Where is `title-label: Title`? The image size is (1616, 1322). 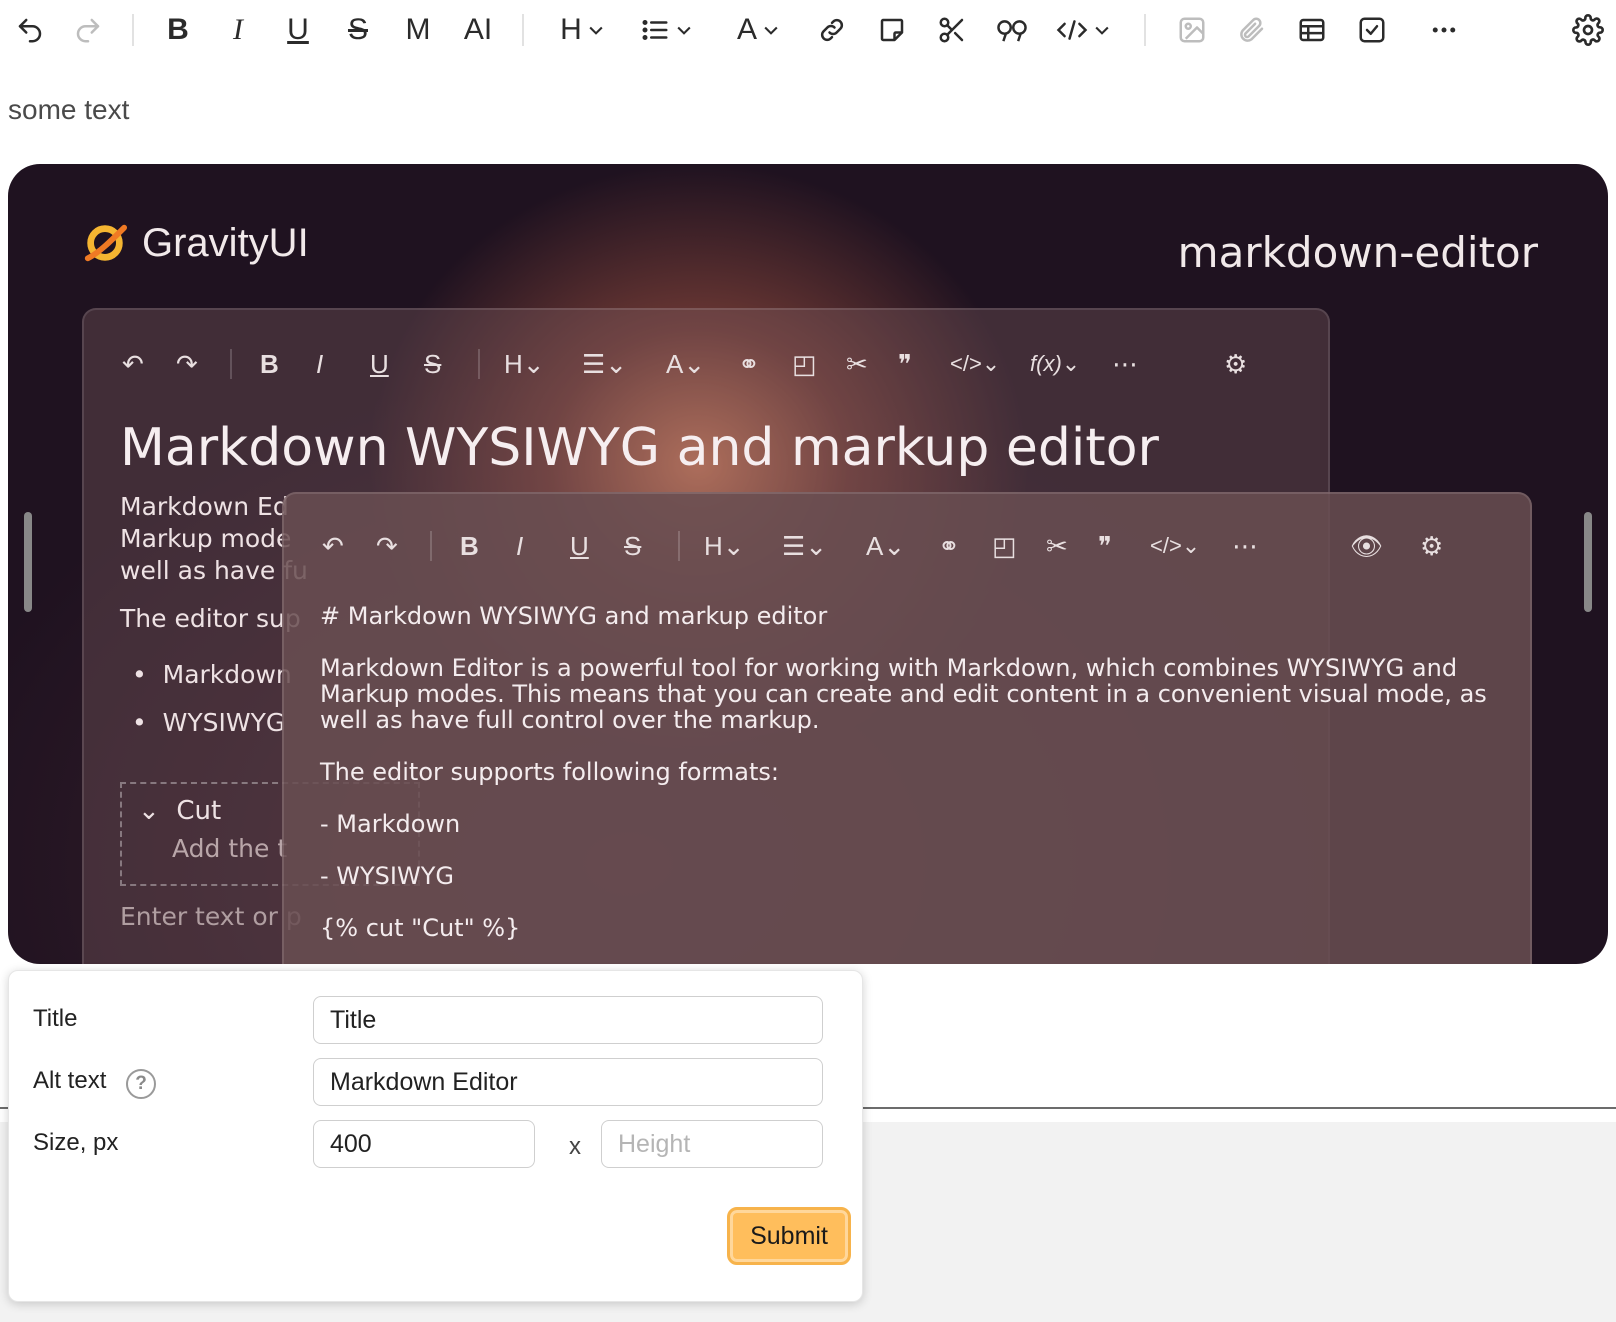
title-label: Title is located at coordinates (55, 1018).